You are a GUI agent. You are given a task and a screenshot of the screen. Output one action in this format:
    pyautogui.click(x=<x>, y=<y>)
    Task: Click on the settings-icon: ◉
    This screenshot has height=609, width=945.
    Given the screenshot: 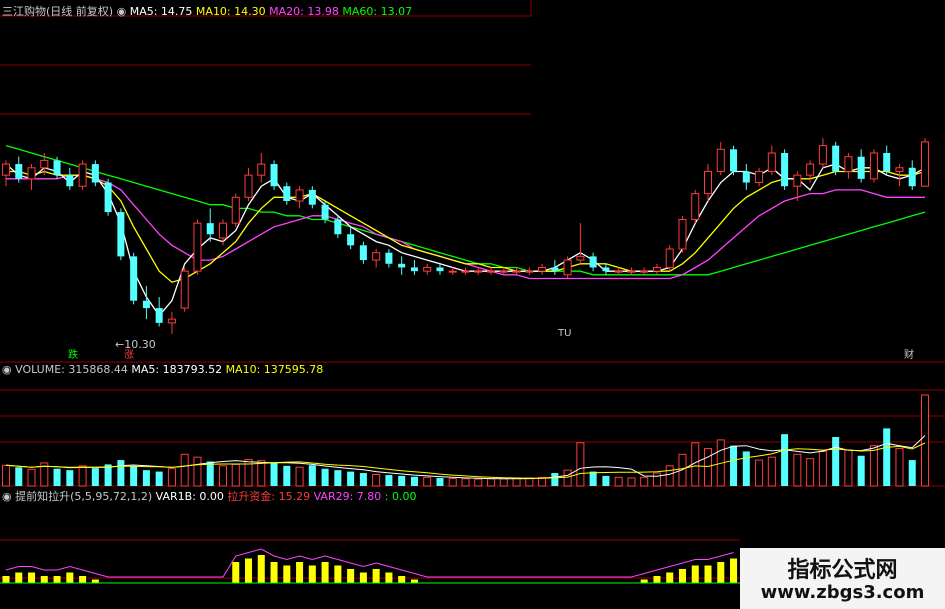 What is the action you would take?
    pyautogui.click(x=122, y=11)
    